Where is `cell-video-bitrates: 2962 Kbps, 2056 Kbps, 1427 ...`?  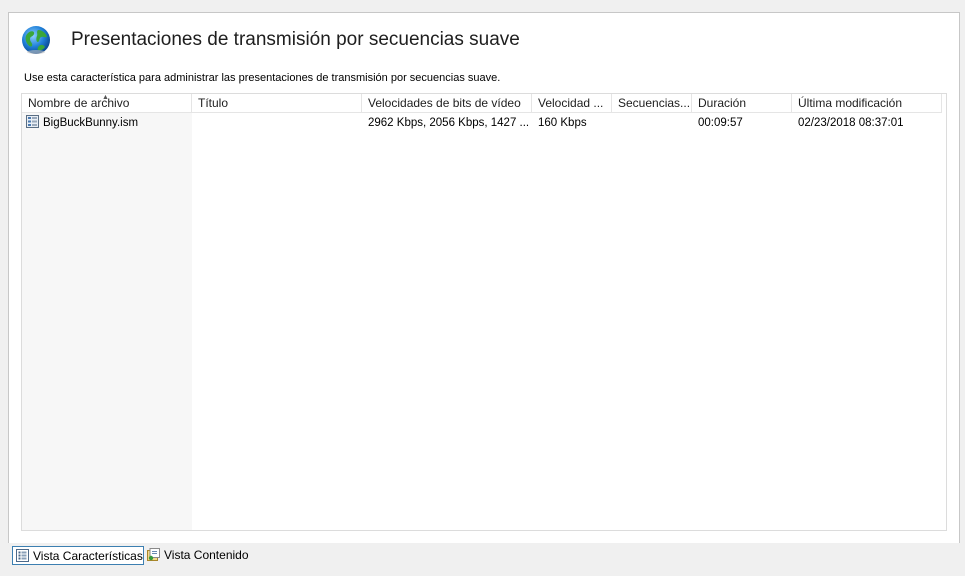
cell-video-bitrates: 2962 Kbps, 2056 Kbps, 1427 ... is located at coordinates (449, 123).